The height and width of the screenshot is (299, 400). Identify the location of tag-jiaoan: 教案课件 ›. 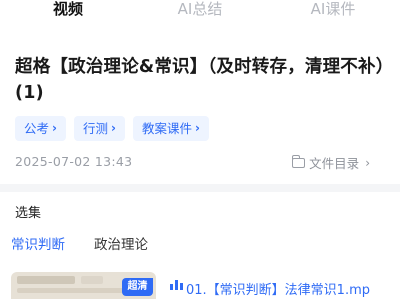
(170, 128).